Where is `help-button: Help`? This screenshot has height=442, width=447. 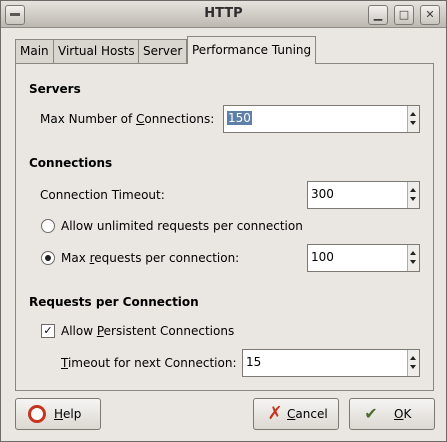
help-button: Help is located at coordinates (58, 414).